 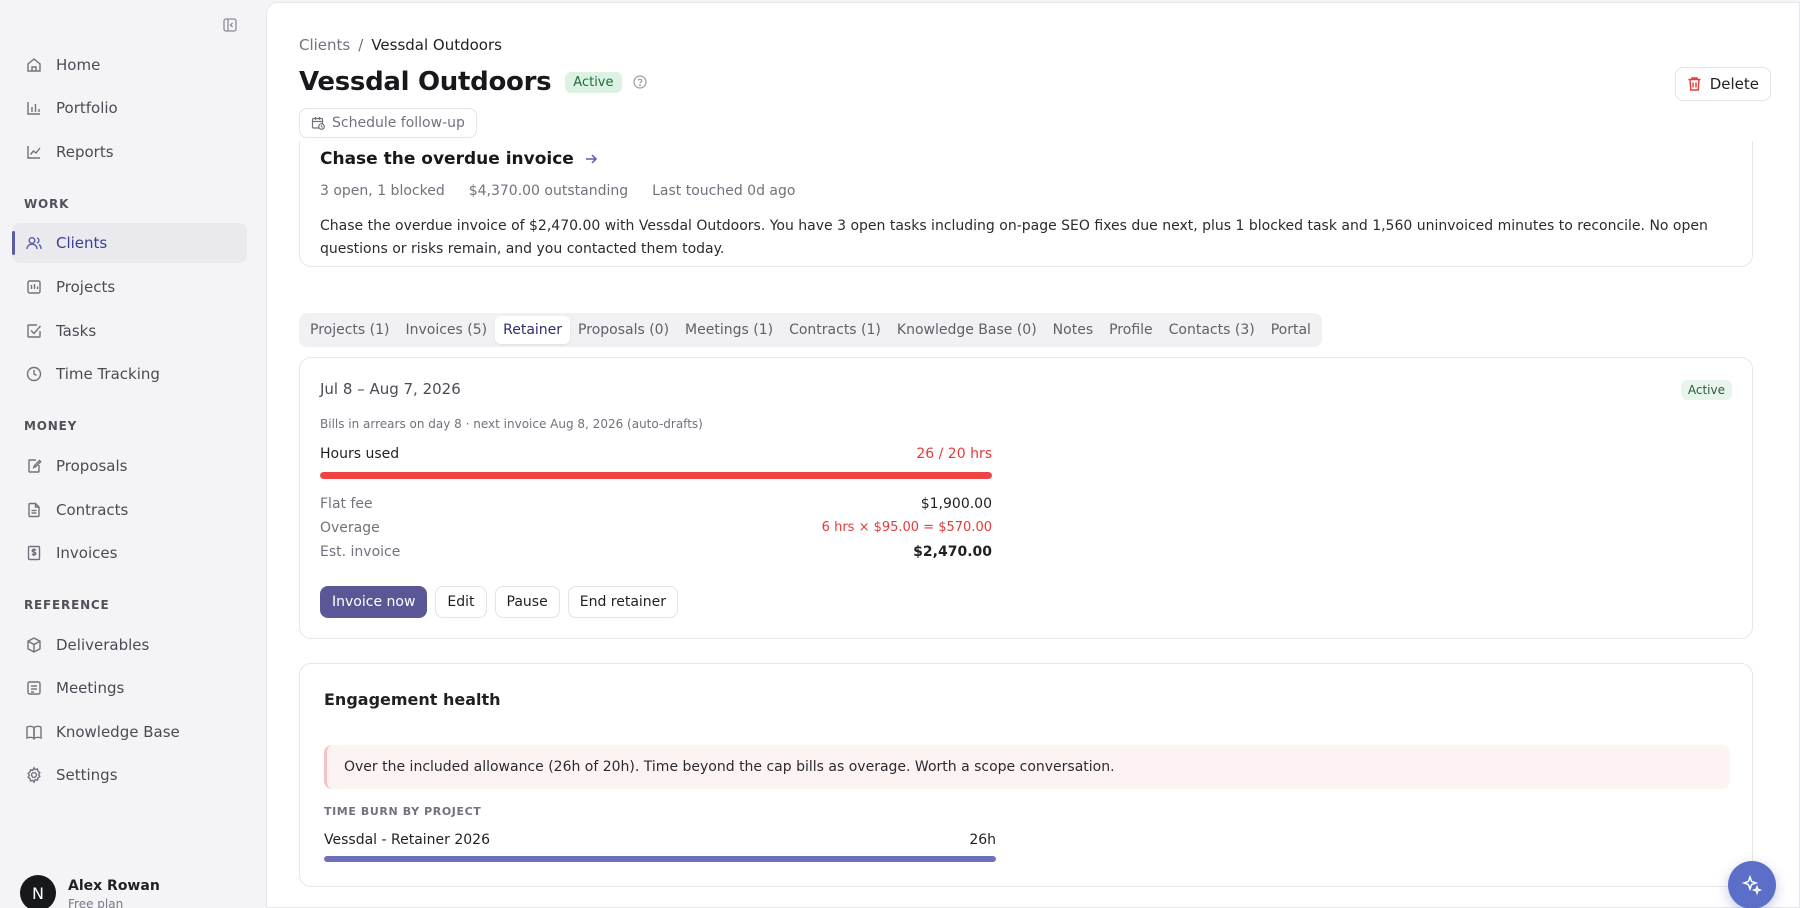 What do you see at coordinates (129, 466) in the screenshot?
I see `sidebar-item-proposals: Proposals` at bounding box center [129, 466].